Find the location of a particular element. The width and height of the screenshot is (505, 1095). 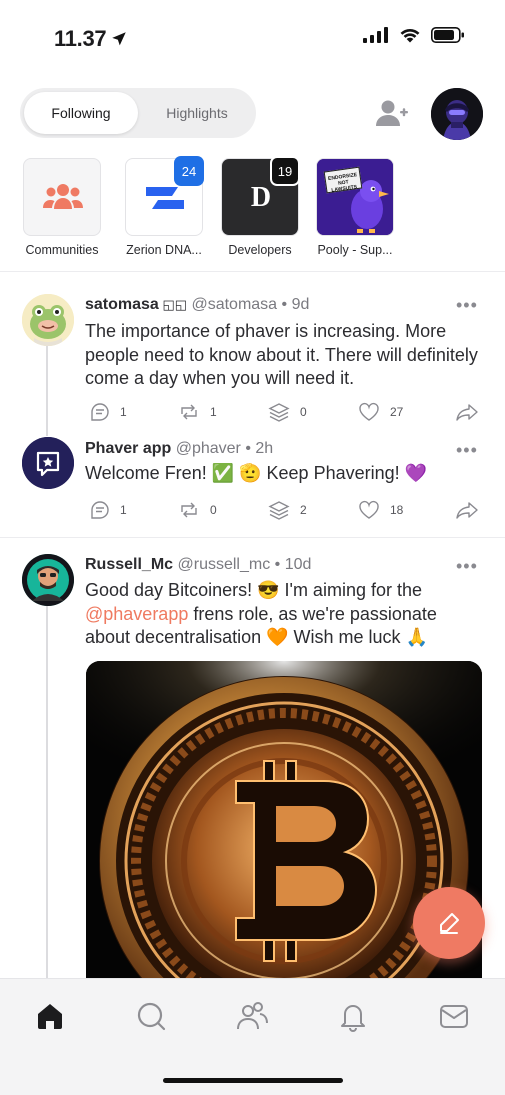

author-name: satomasa is located at coordinates (122, 304).